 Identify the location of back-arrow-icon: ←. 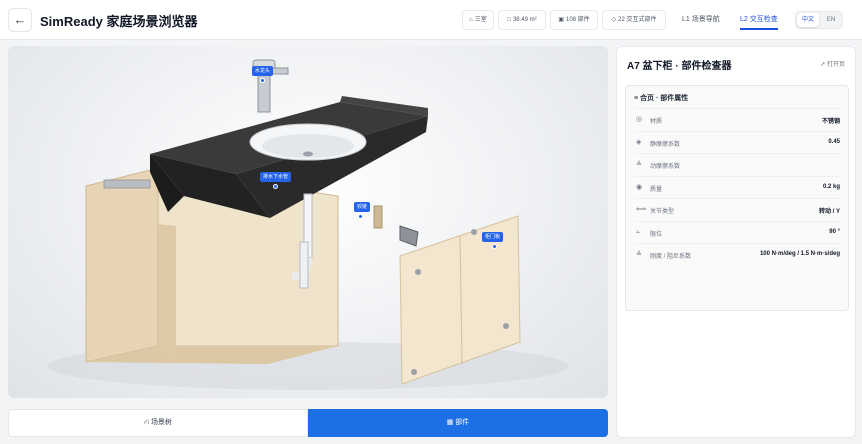
(20, 19).